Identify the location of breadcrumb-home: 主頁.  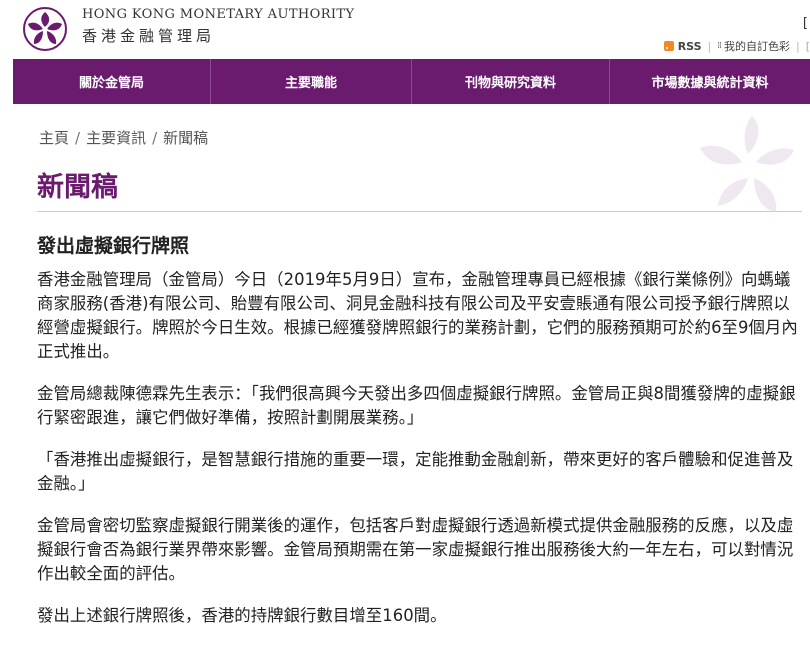
(54, 138).